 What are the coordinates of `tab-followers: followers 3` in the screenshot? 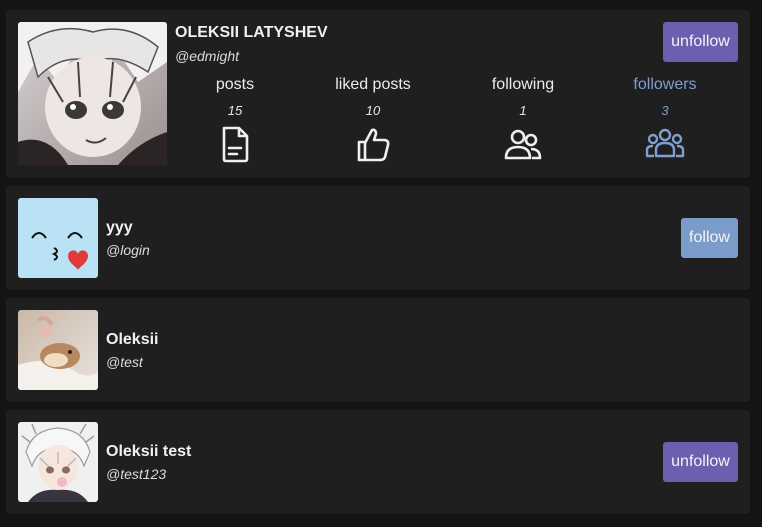 It's located at (665, 120).